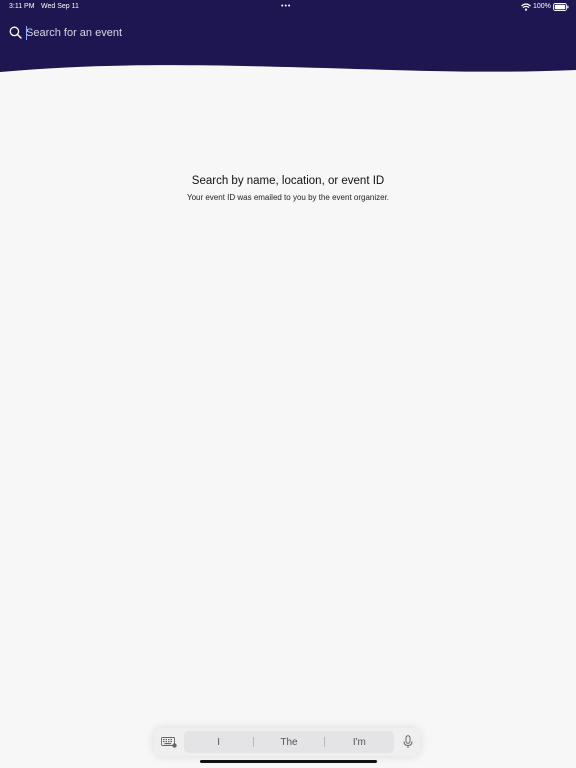 The height and width of the screenshot is (768, 576). Describe the element at coordinates (288, 761) in the screenshot. I see `home-indicator` at that location.